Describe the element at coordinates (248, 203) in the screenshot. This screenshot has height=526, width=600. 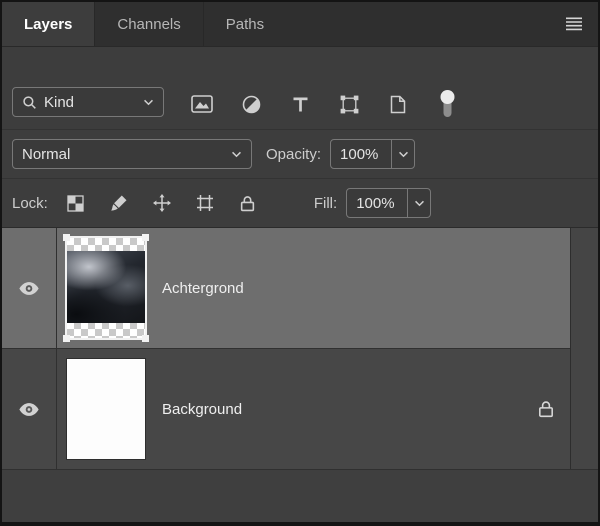
I see `lock-all-icon` at that location.